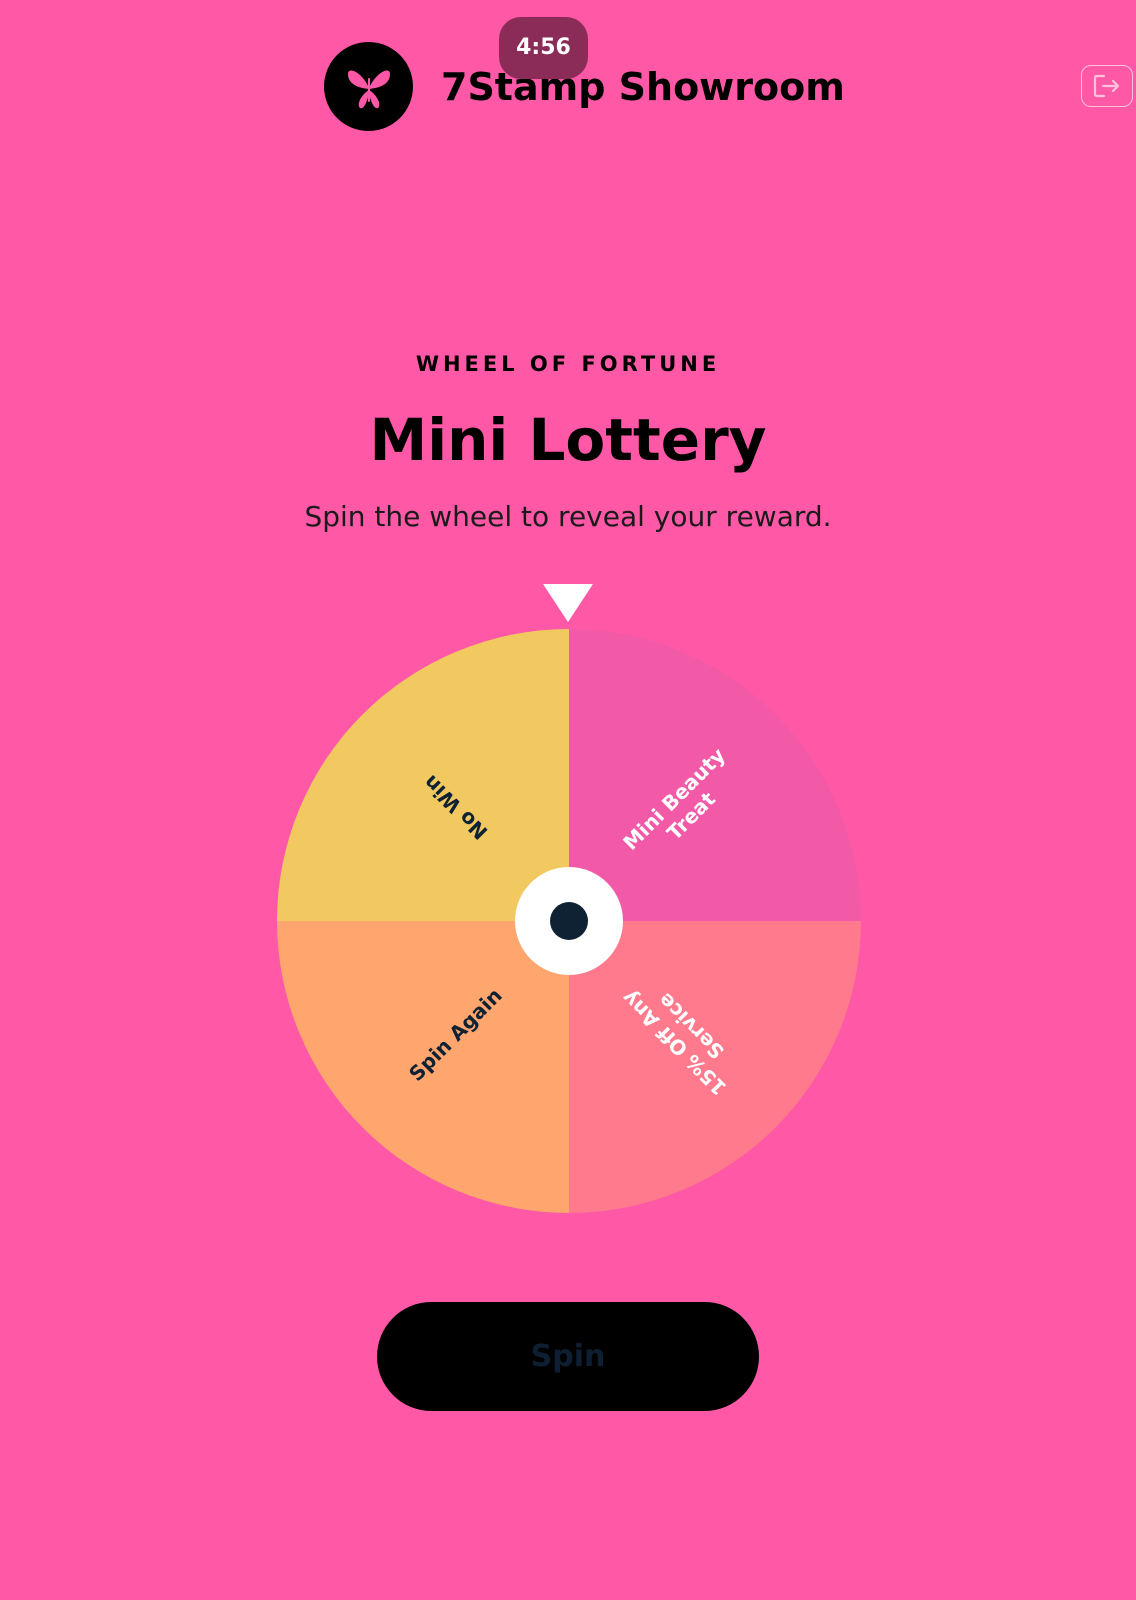 The width and height of the screenshot is (1136, 1600). What do you see at coordinates (568, 440) in the screenshot?
I see `page-title: Mini Lottery` at bounding box center [568, 440].